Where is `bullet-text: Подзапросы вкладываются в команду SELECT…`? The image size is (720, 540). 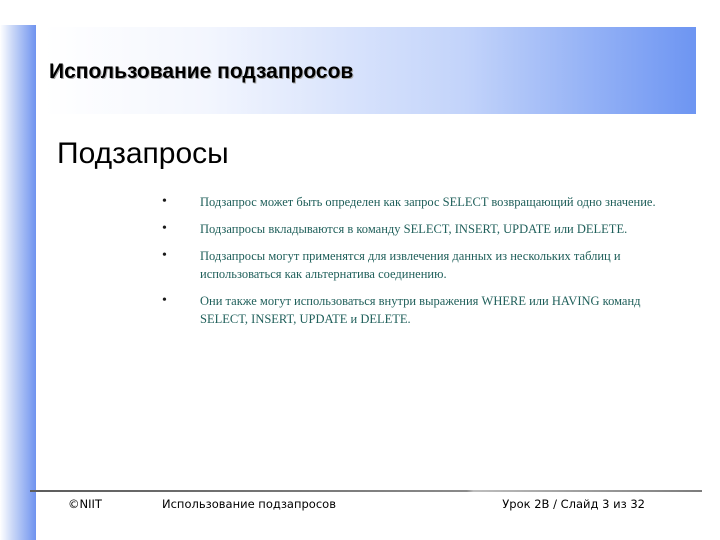
bullet-text: Подзапросы вкладываются в команду SELECT… is located at coordinates (414, 229).